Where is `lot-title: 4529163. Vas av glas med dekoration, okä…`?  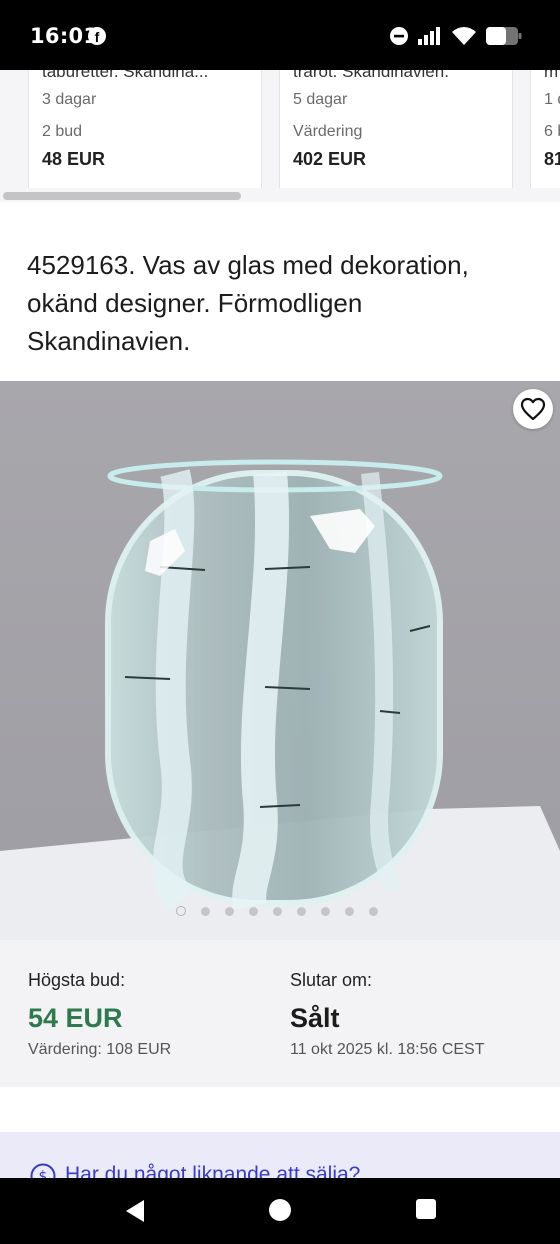 lot-title: 4529163. Vas av glas med dekoration, okä… is located at coordinates (248, 303).